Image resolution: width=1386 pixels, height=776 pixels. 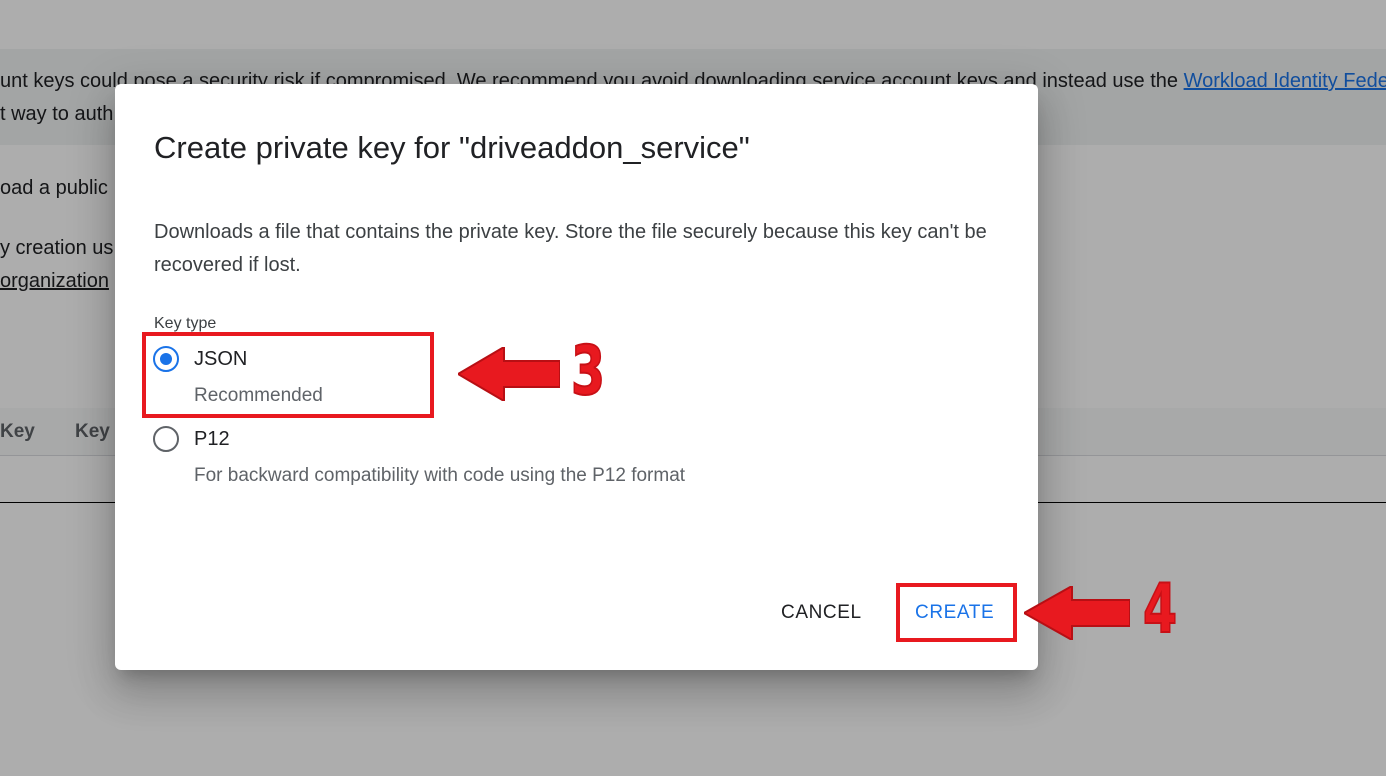 I want to click on key-type-label: Key type, so click(x=185, y=323).